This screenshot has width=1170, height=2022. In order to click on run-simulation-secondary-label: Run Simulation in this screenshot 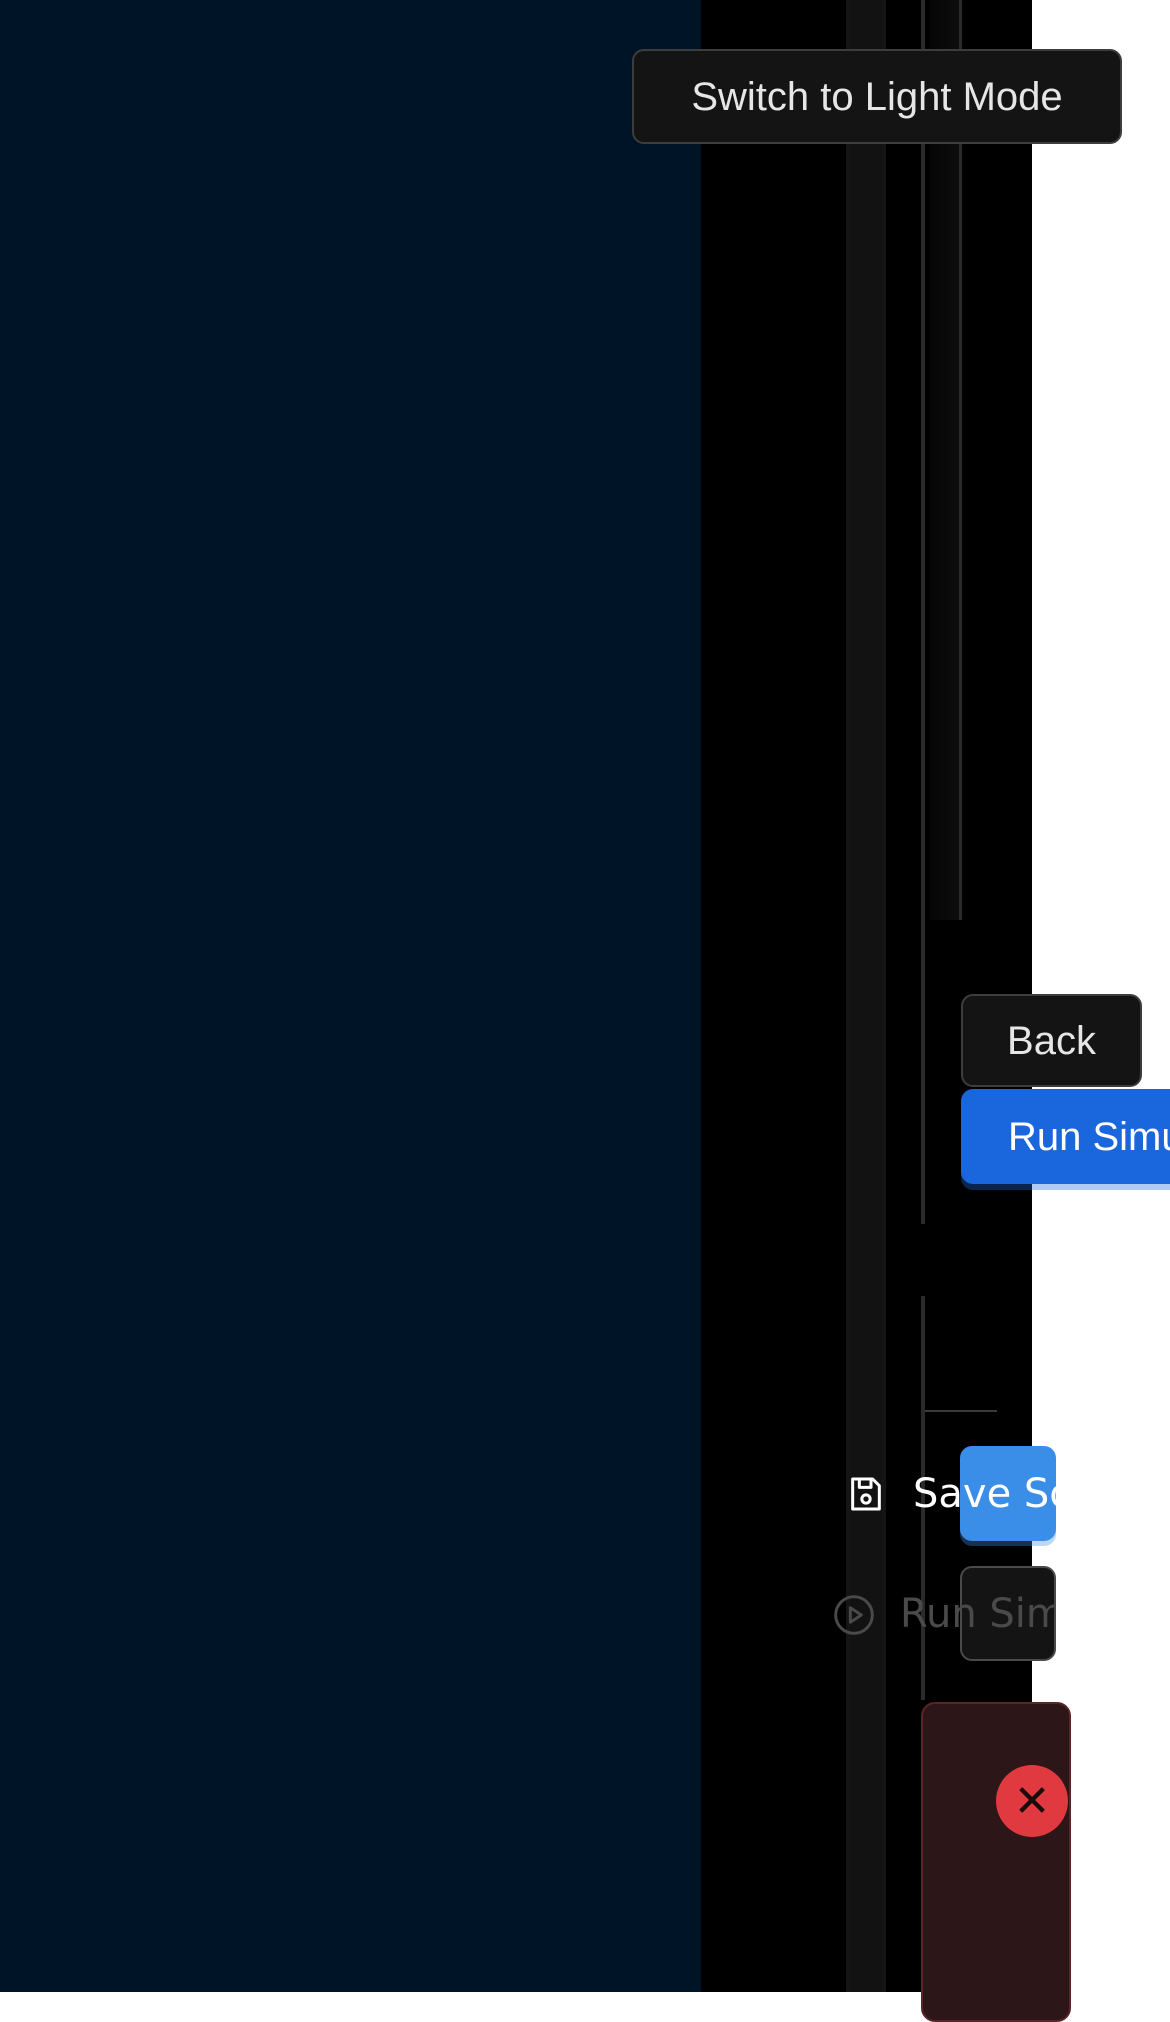, I will do `click(978, 1613)`.